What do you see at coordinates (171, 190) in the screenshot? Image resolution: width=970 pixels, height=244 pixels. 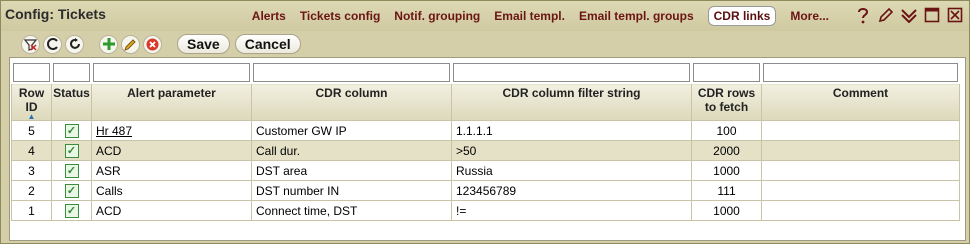 I see `cell-alert-parameter: Calls` at bounding box center [171, 190].